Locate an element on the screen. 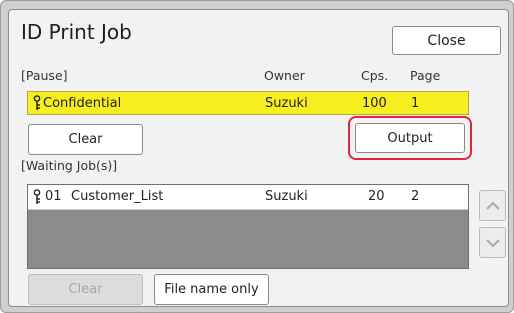 This screenshot has height=313, width=514. paused-job-owner: Suzuki is located at coordinates (286, 103).